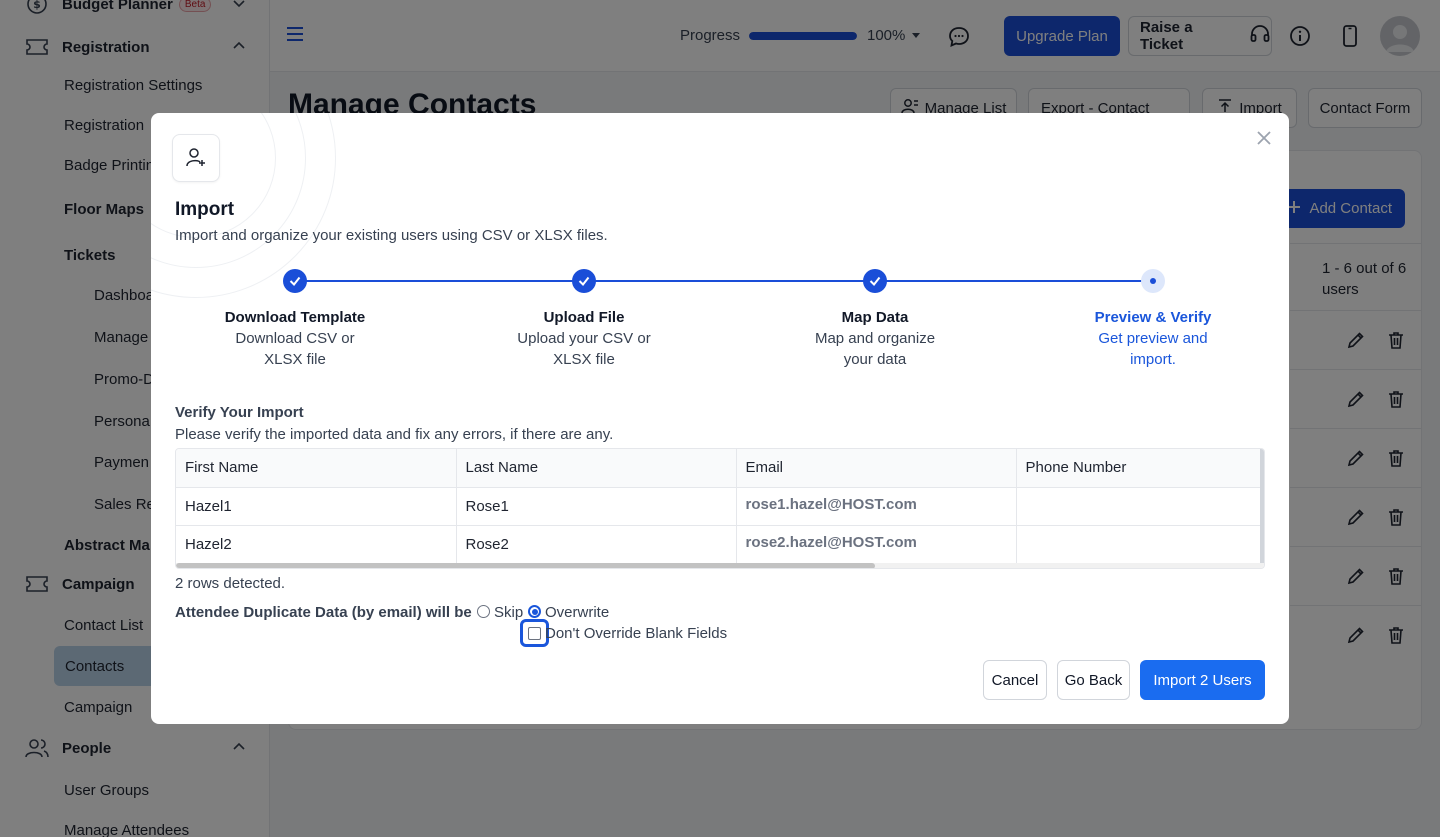  What do you see at coordinates (831, 542) in the screenshot?
I see `cell-email-text: rose2.hazel@HOST.com` at bounding box center [831, 542].